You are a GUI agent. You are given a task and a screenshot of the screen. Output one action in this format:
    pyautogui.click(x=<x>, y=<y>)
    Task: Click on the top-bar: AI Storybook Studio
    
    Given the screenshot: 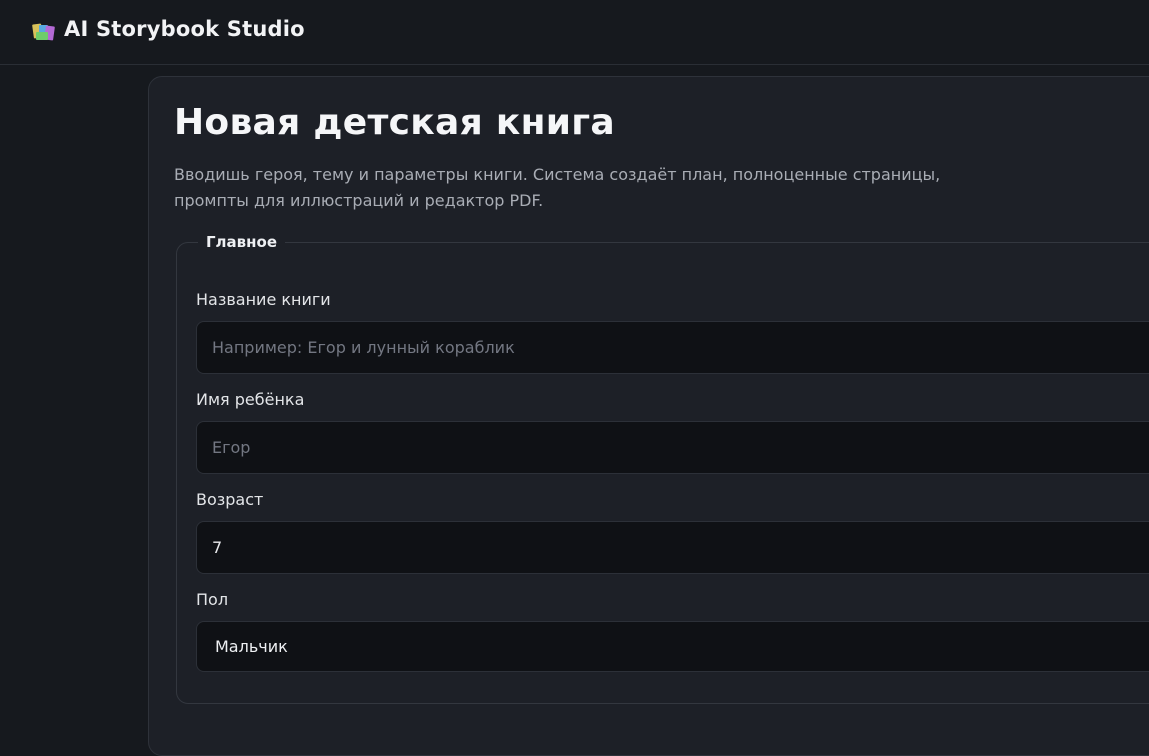 What is the action you would take?
    pyautogui.click(x=574, y=32)
    